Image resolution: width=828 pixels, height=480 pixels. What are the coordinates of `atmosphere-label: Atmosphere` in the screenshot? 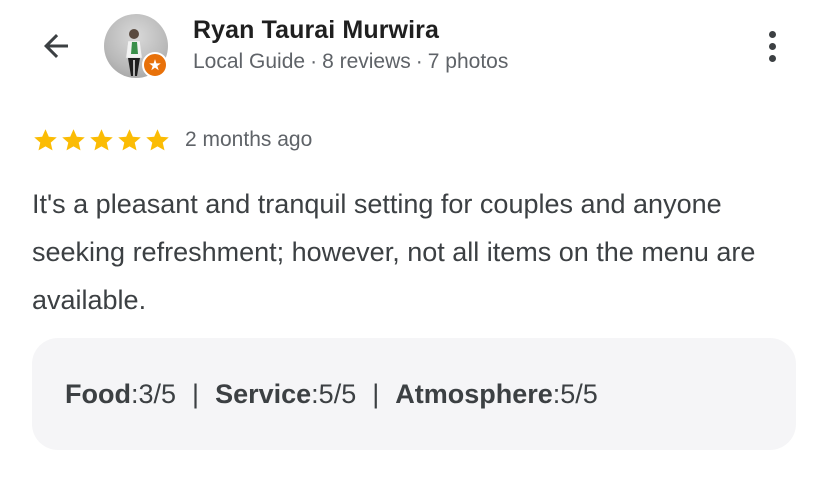 It's located at (474, 393).